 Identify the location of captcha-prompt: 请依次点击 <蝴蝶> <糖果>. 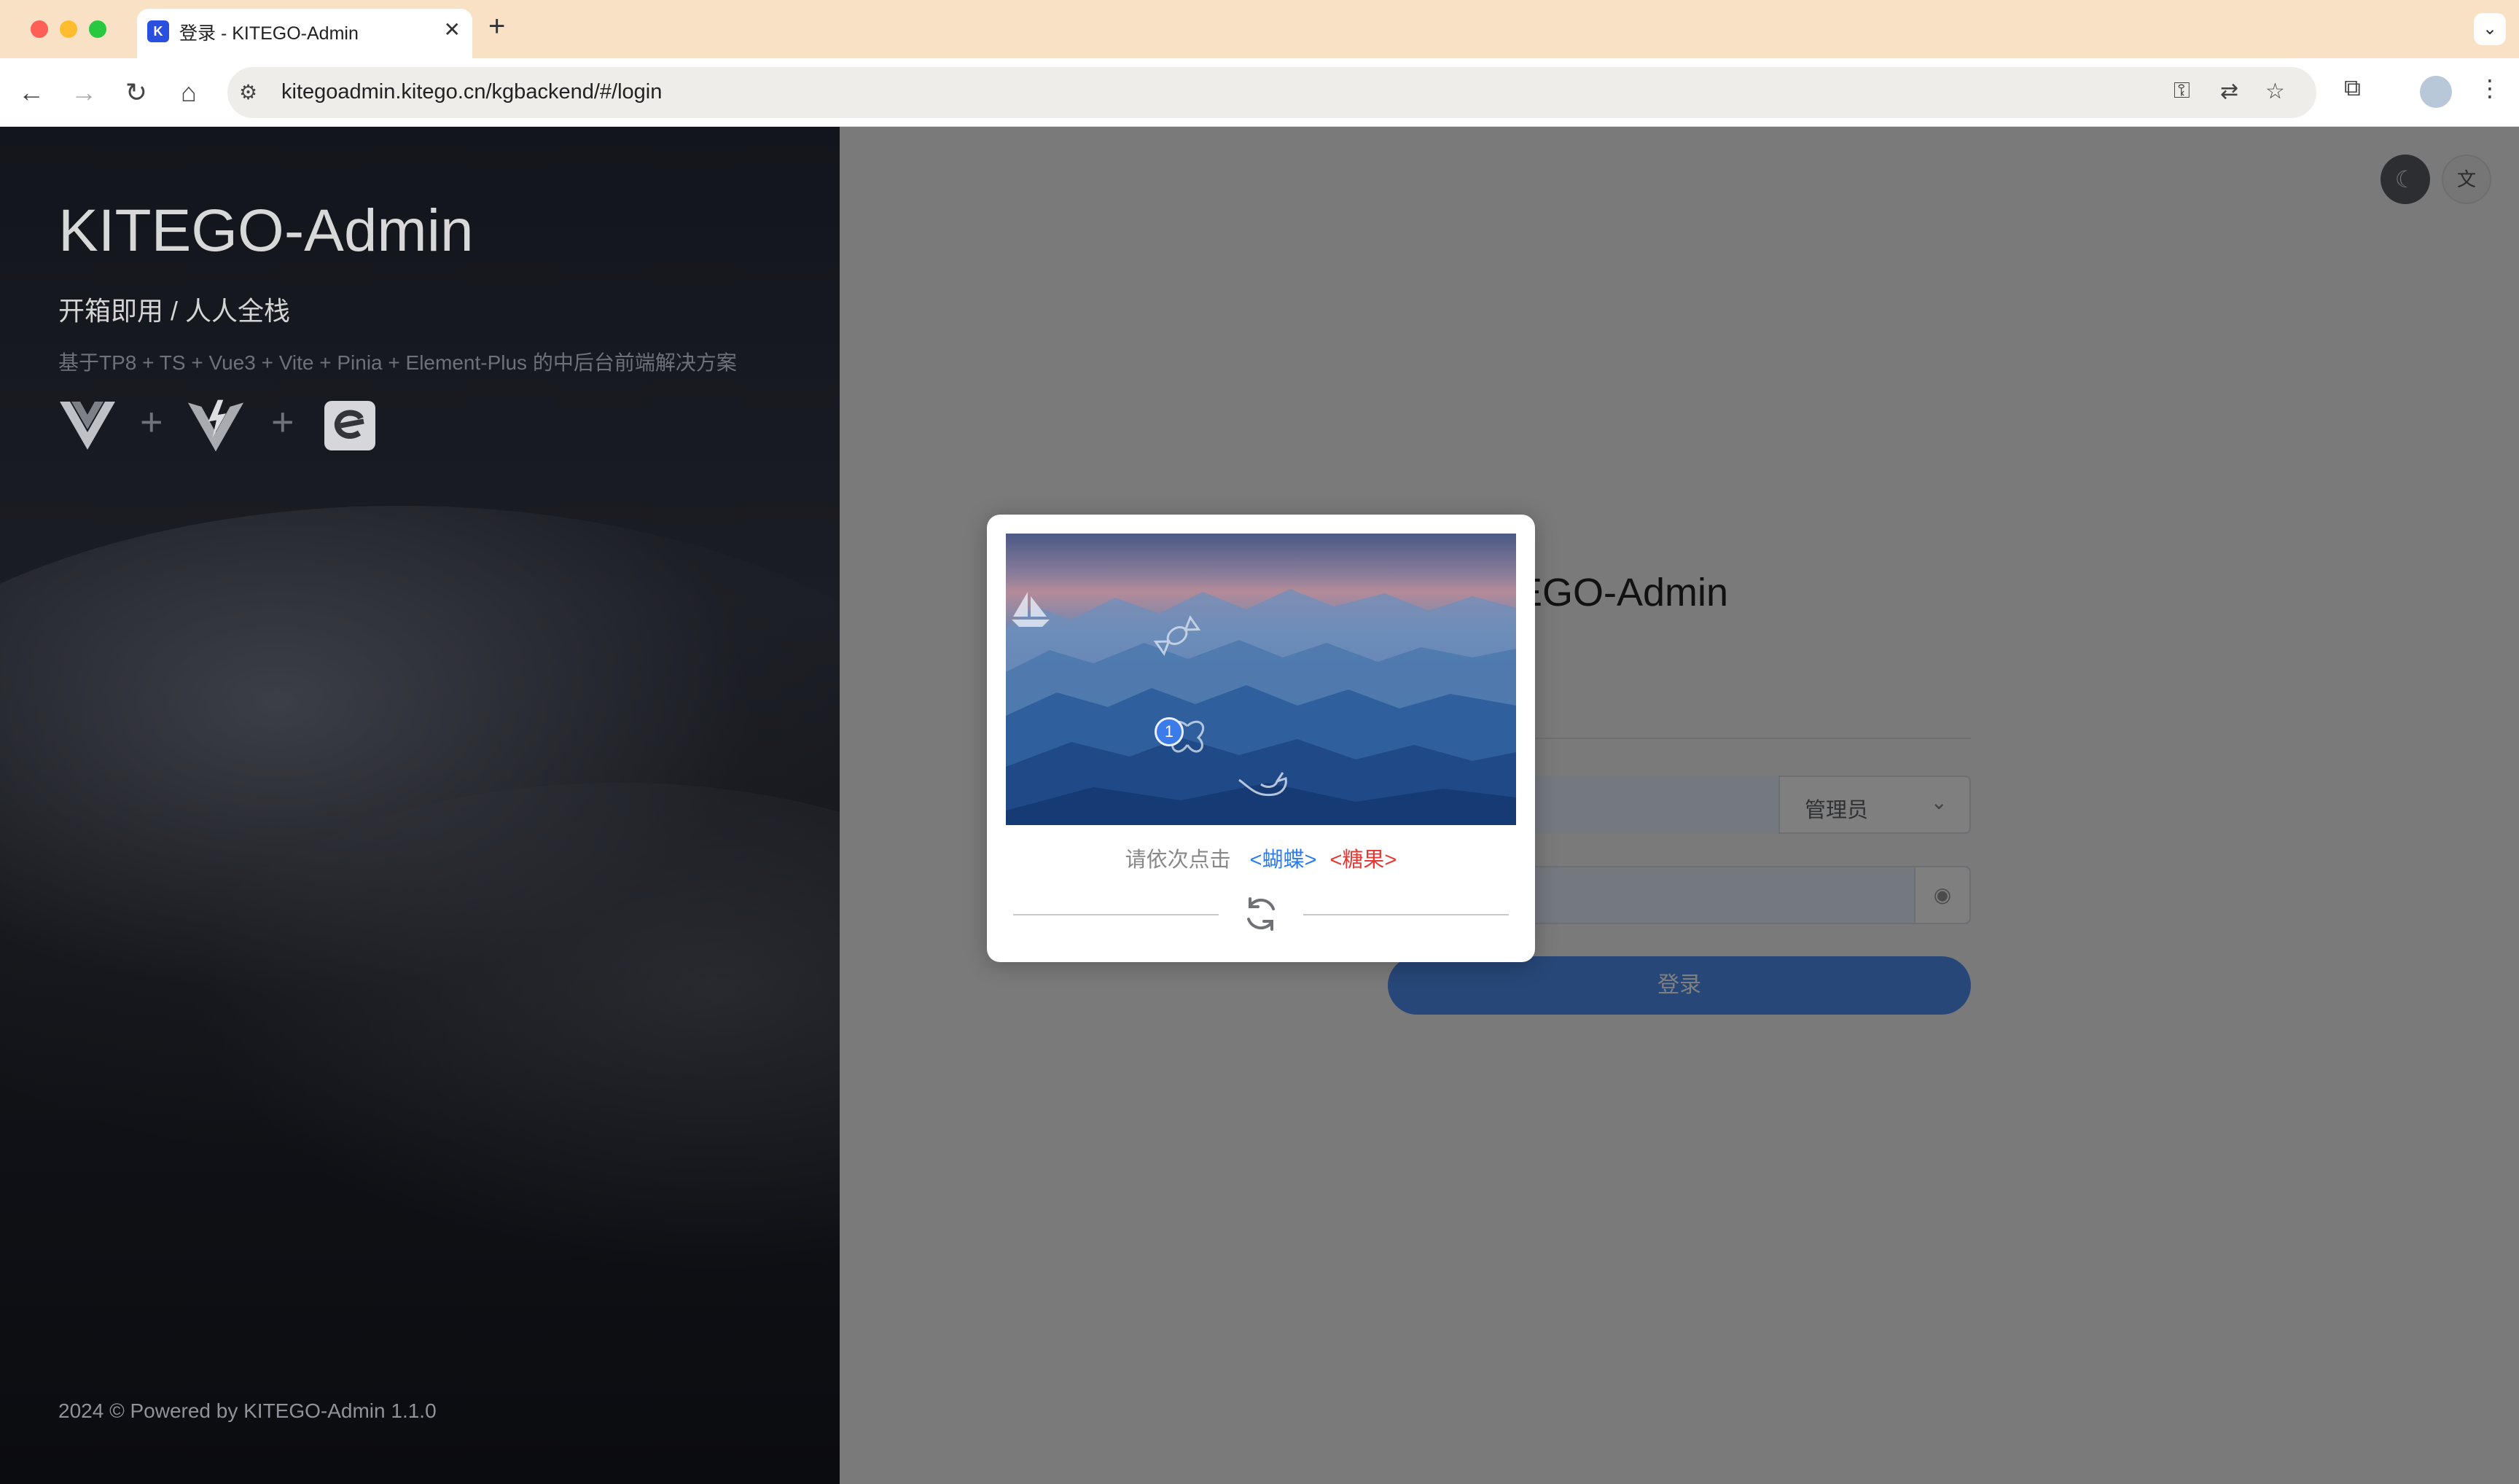
(1261, 858).